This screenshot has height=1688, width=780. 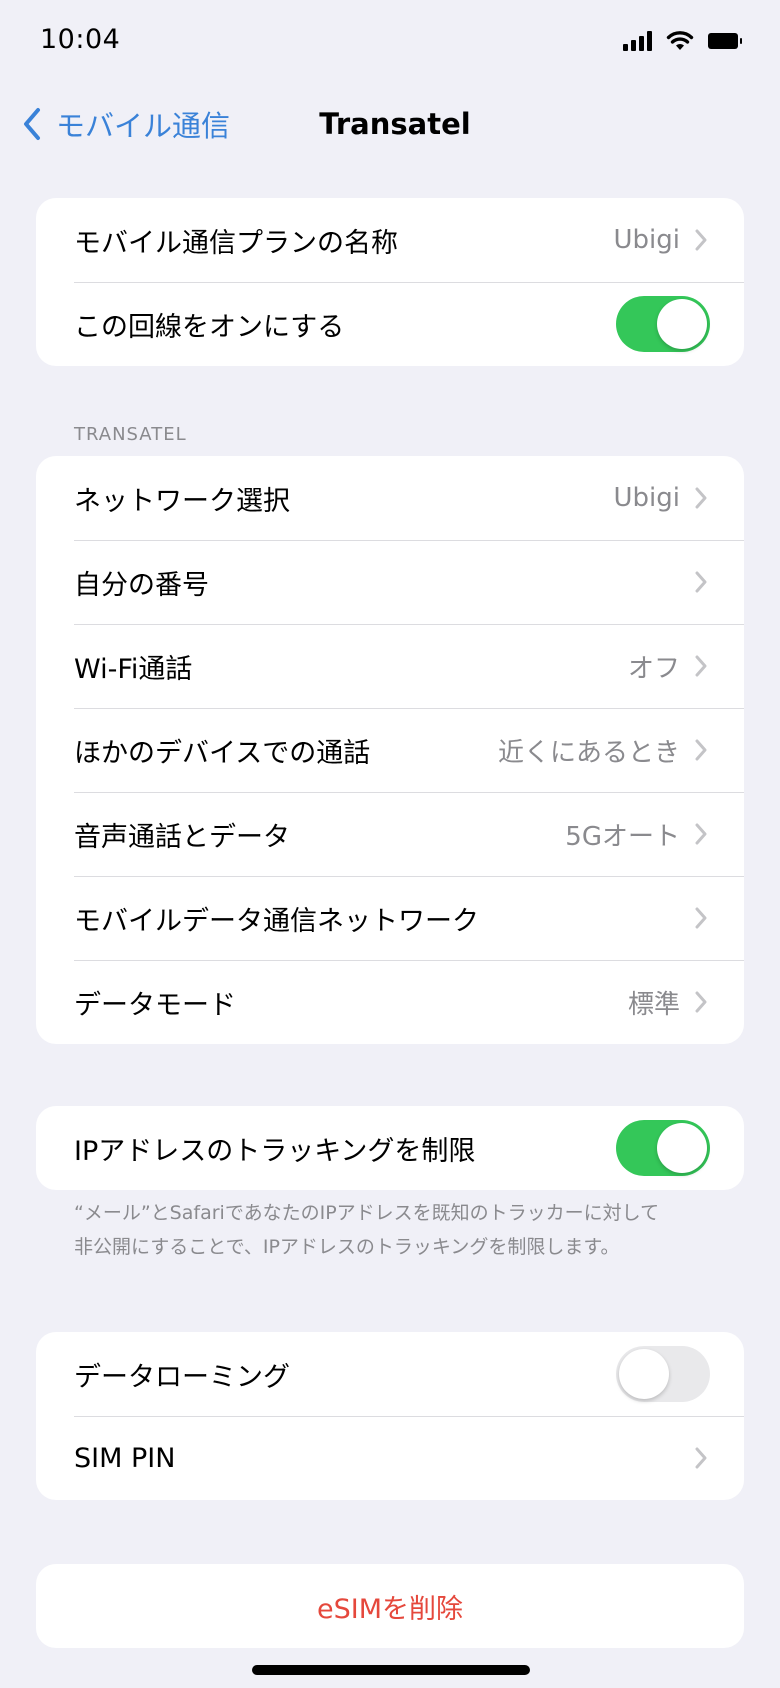 What do you see at coordinates (222, 753) in the screenshot?
I see `row-label: ほかのデバイスでの通話` at bounding box center [222, 753].